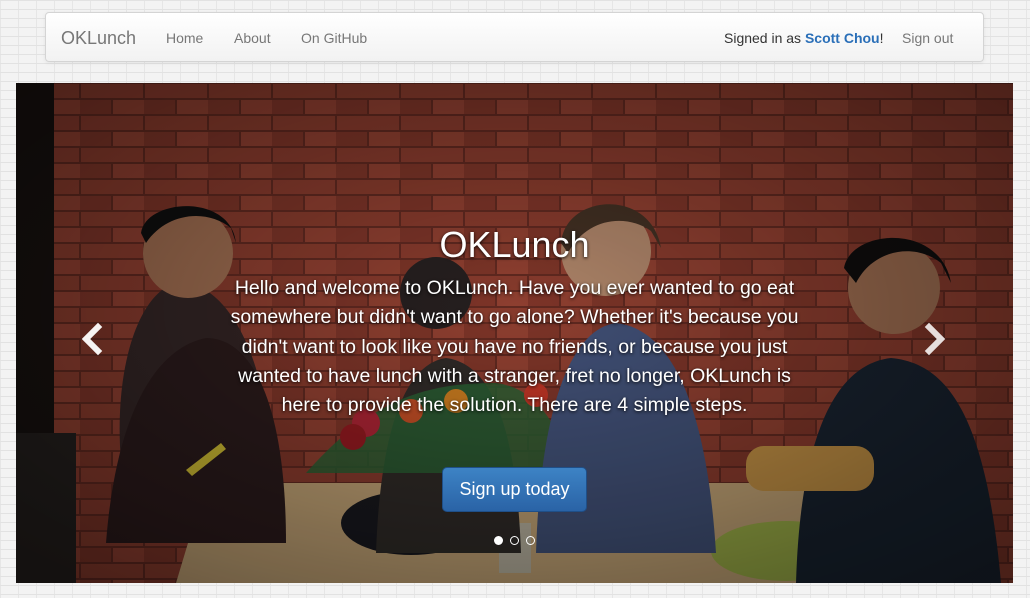  What do you see at coordinates (804, 38) in the screenshot?
I see `signed-in-text: Signed in as Scott Chou!` at bounding box center [804, 38].